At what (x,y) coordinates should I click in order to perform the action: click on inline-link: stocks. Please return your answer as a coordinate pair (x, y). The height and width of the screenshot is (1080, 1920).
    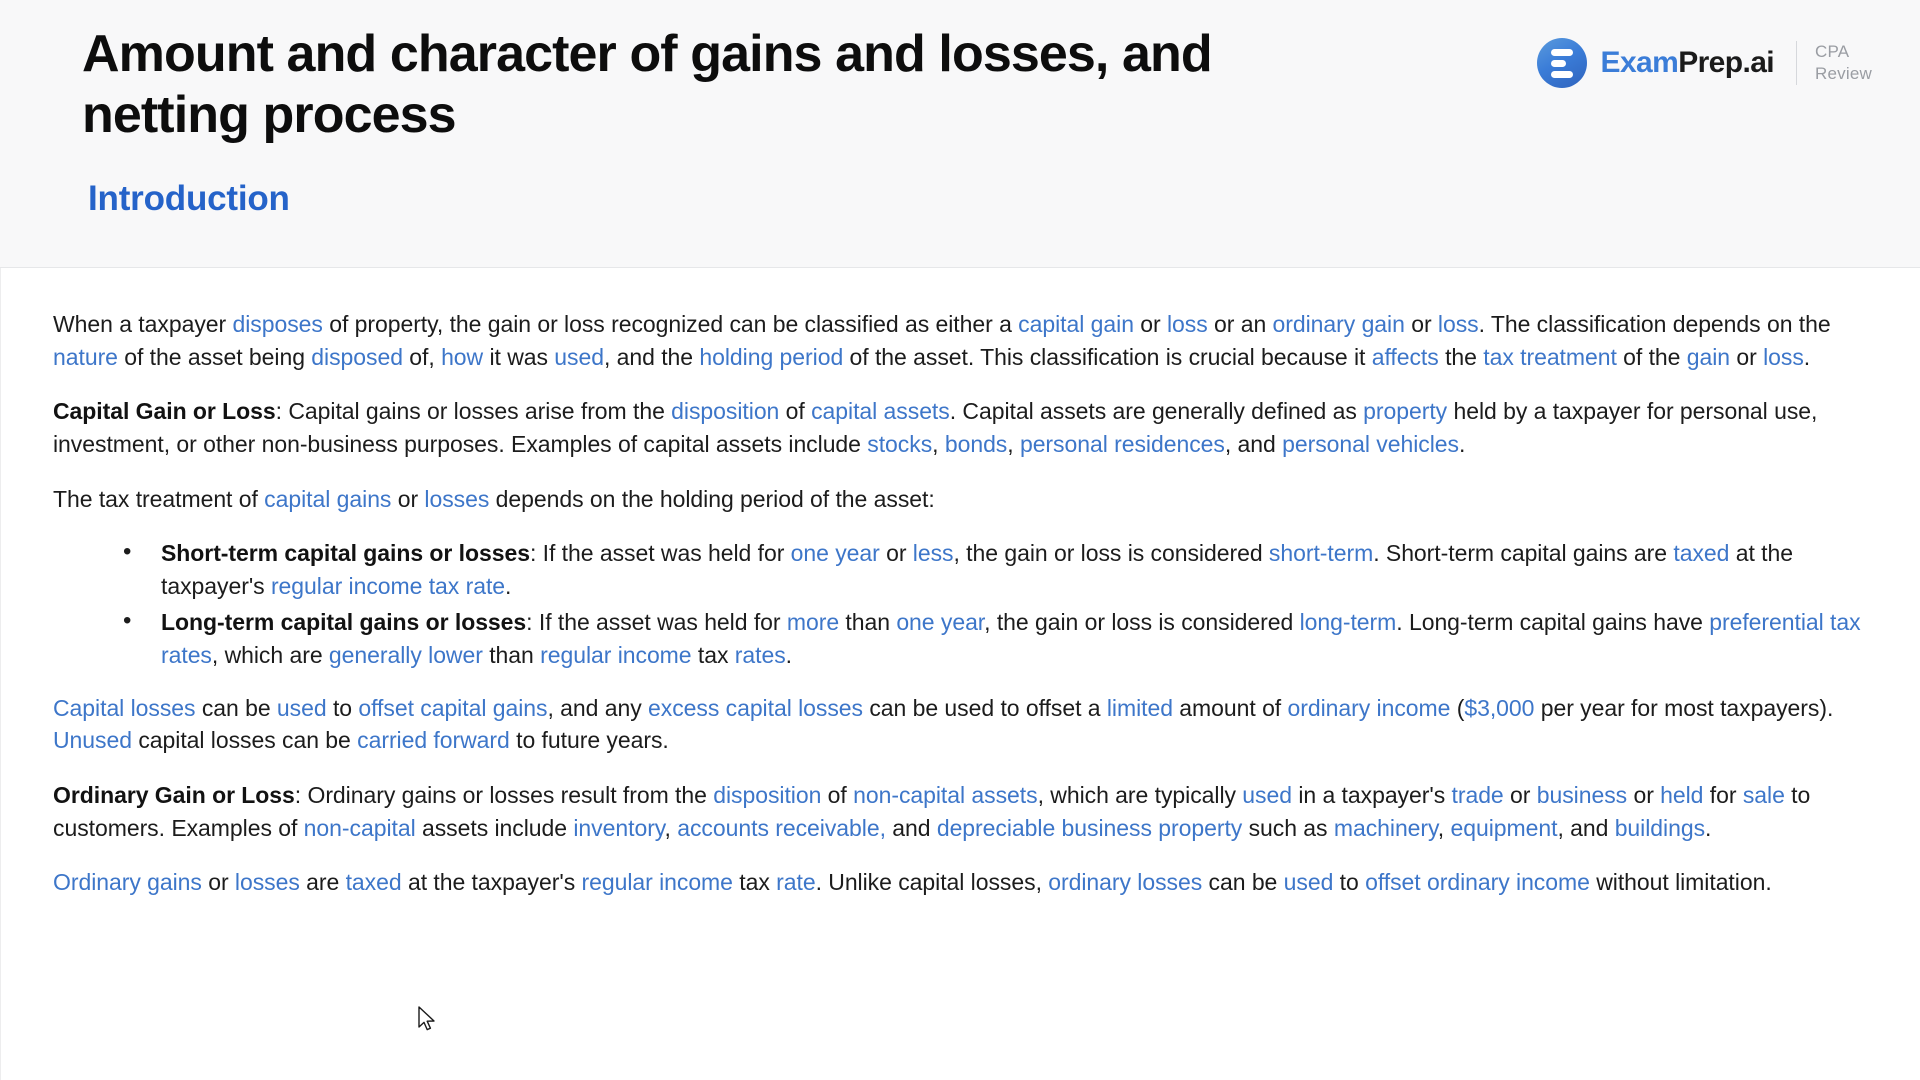
    Looking at the image, I should click on (899, 444).